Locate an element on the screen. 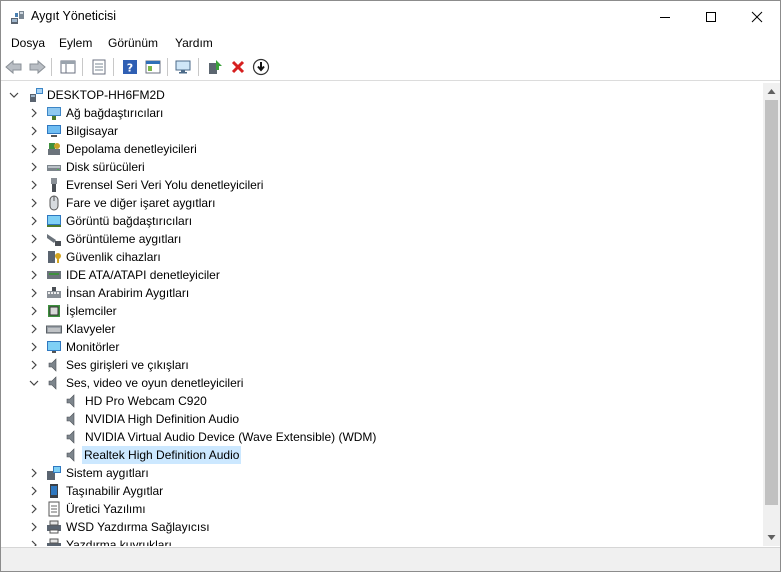 The height and width of the screenshot is (572, 781). back-button is located at coordinates (14, 67).